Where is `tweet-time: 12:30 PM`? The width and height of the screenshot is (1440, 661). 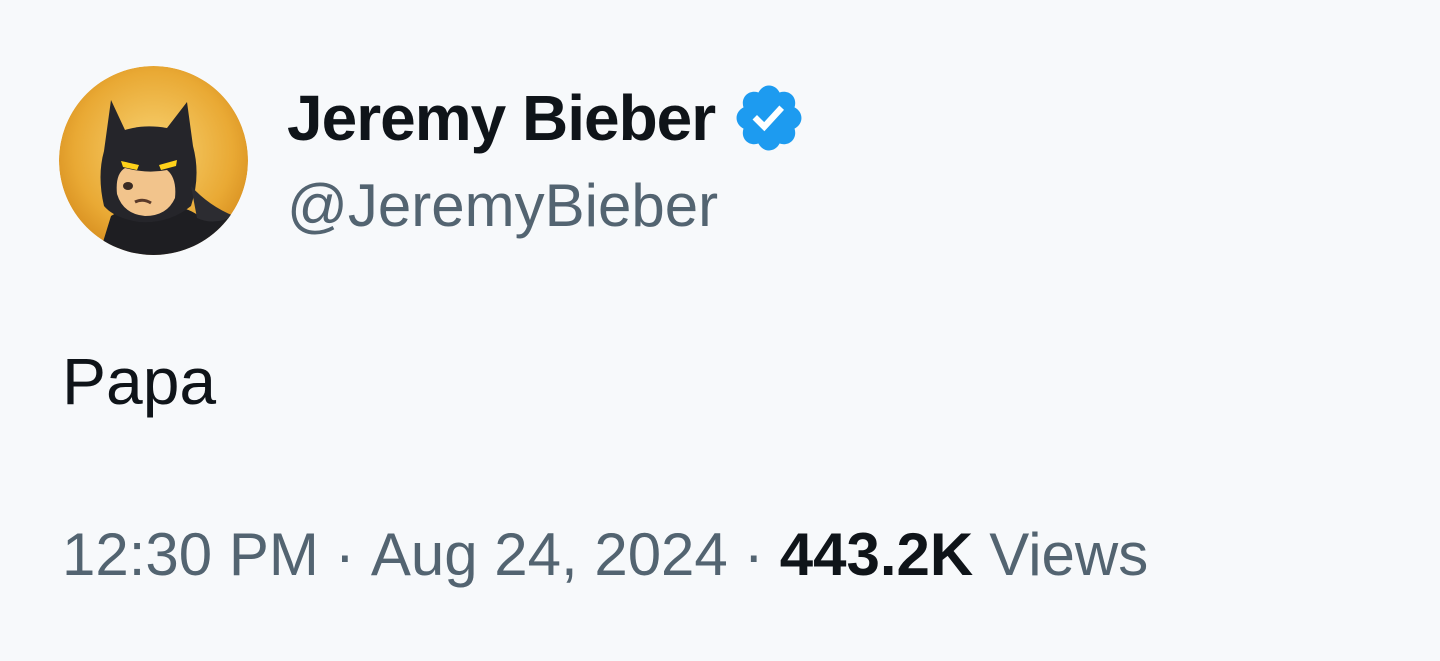
tweet-time: 12:30 PM is located at coordinates (190, 555).